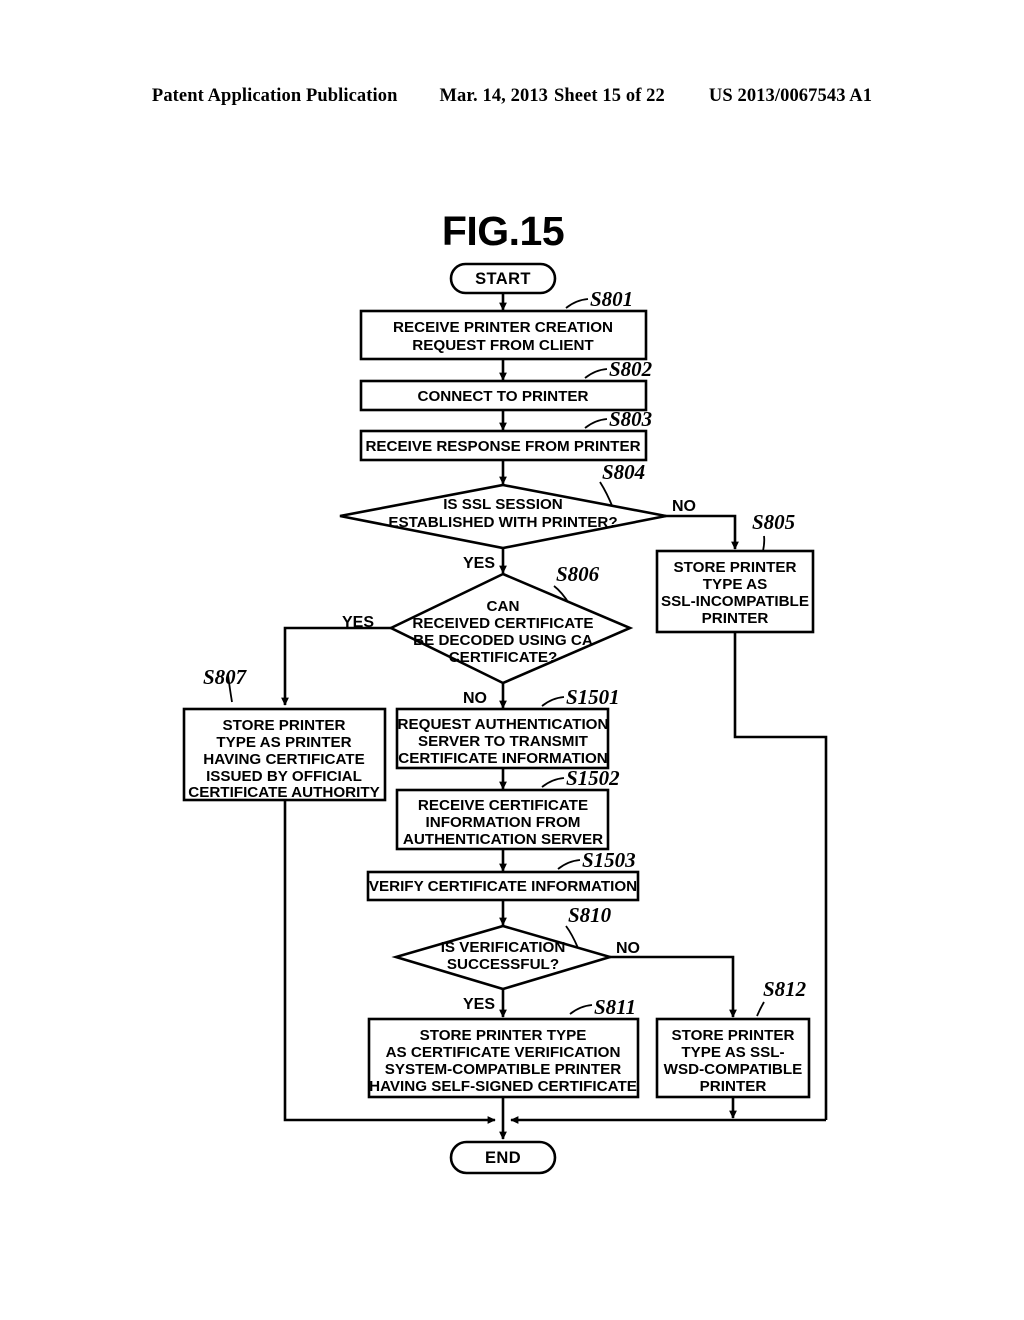  What do you see at coordinates (503, 640) in the screenshot?
I see `s806-line-3: BE DECODED USING CA` at bounding box center [503, 640].